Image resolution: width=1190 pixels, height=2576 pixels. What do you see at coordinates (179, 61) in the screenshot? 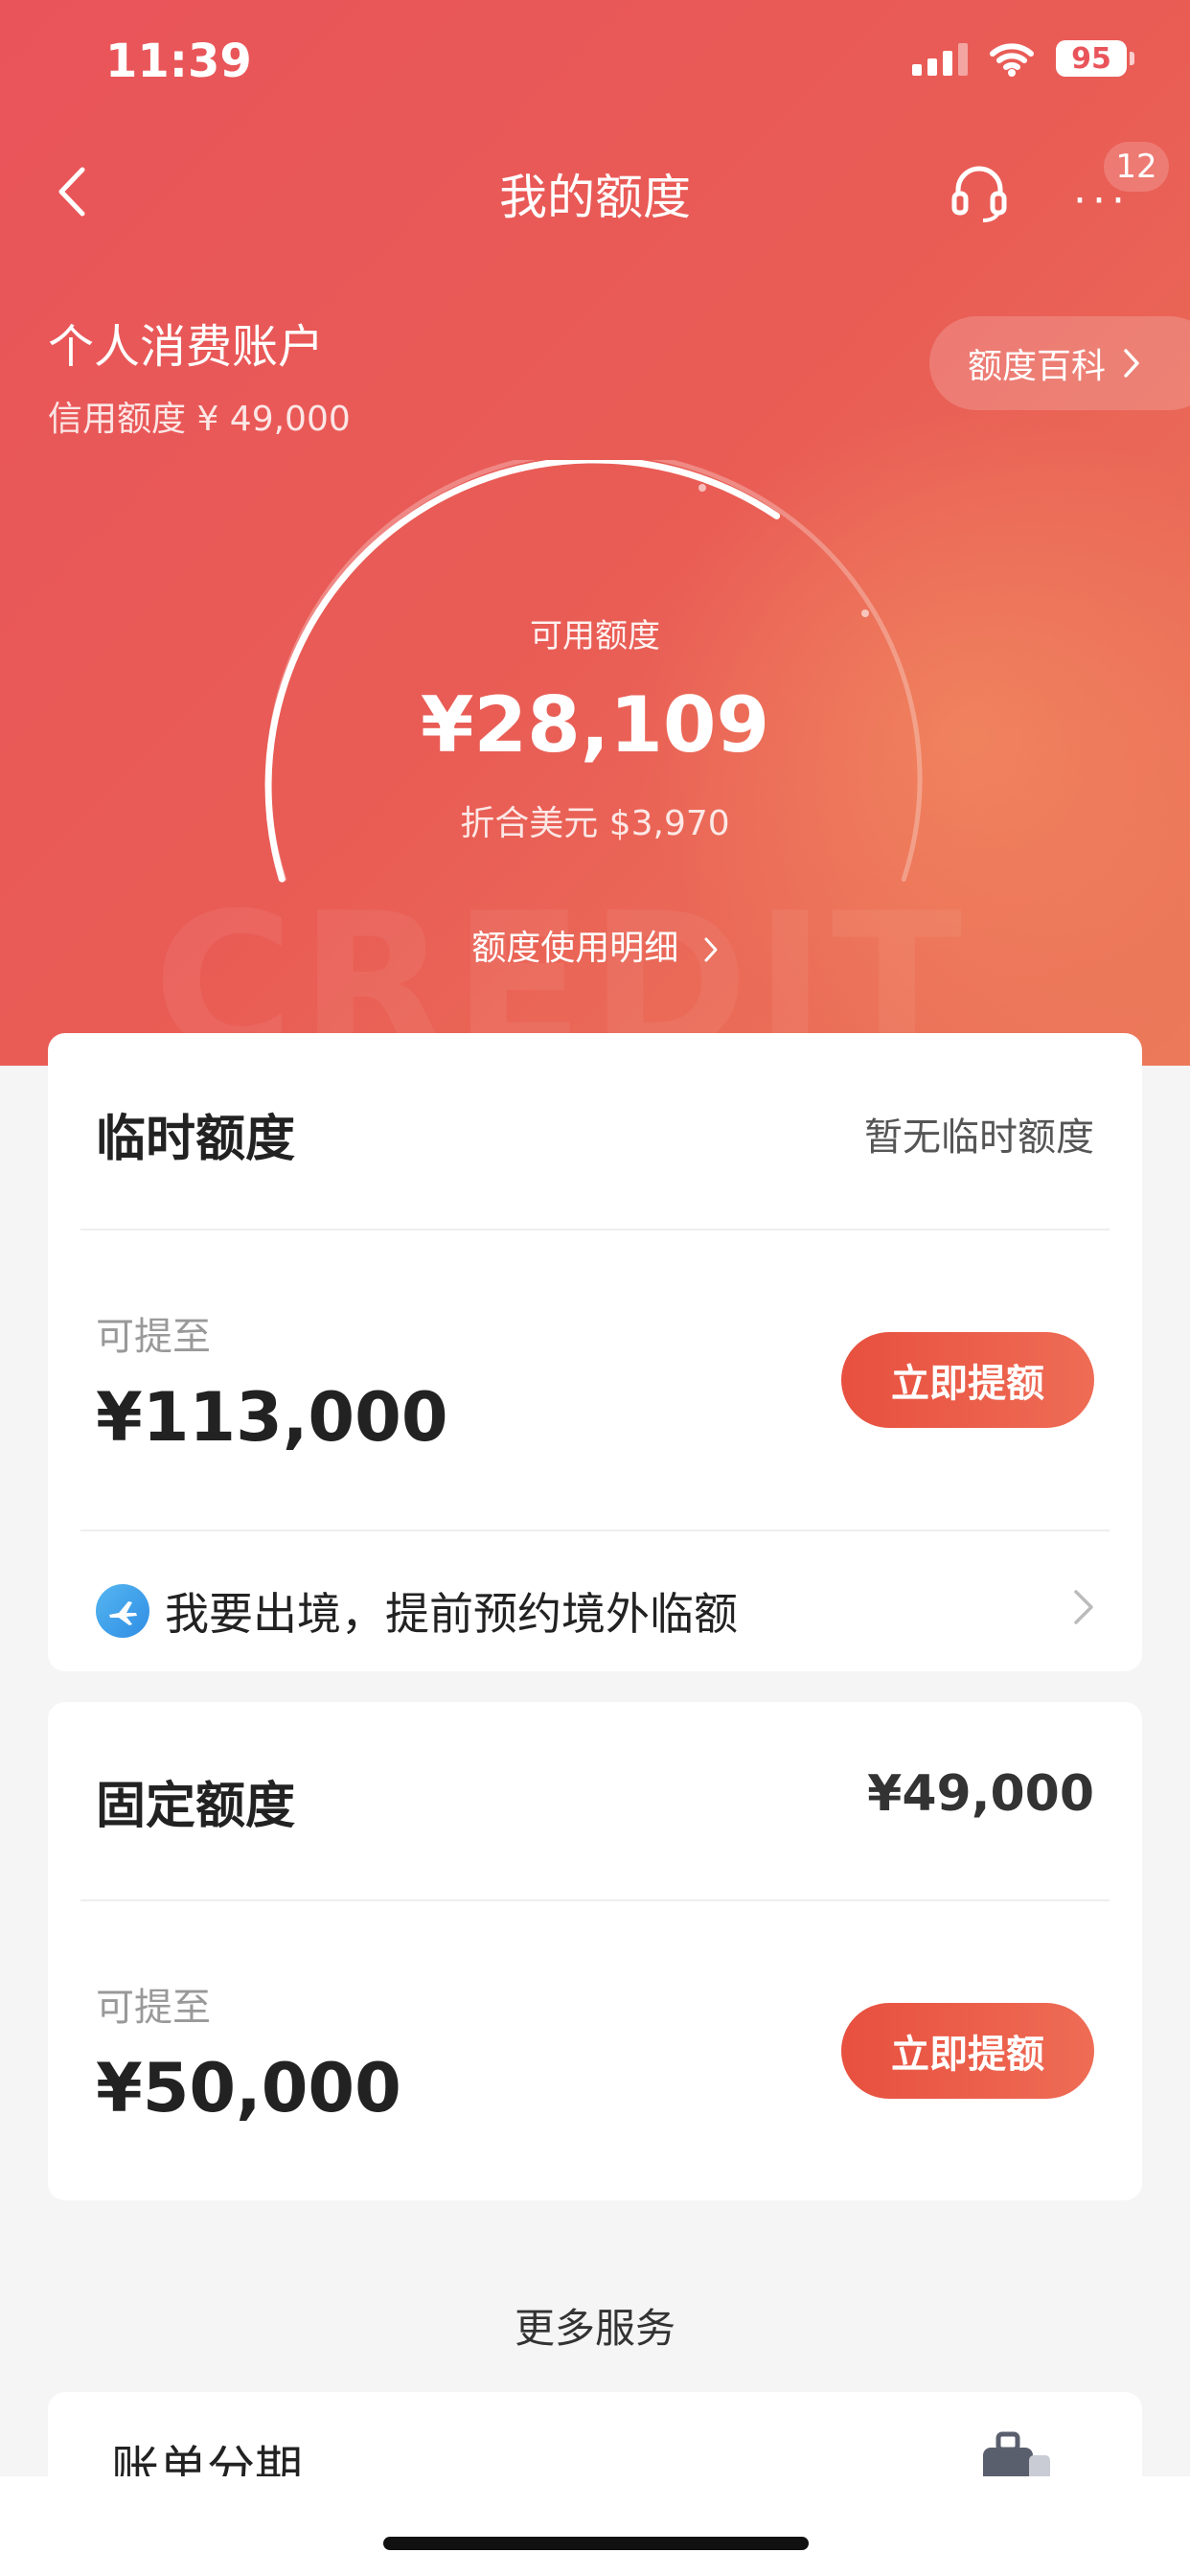
I see `status-time: 11:39` at bounding box center [179, 61].